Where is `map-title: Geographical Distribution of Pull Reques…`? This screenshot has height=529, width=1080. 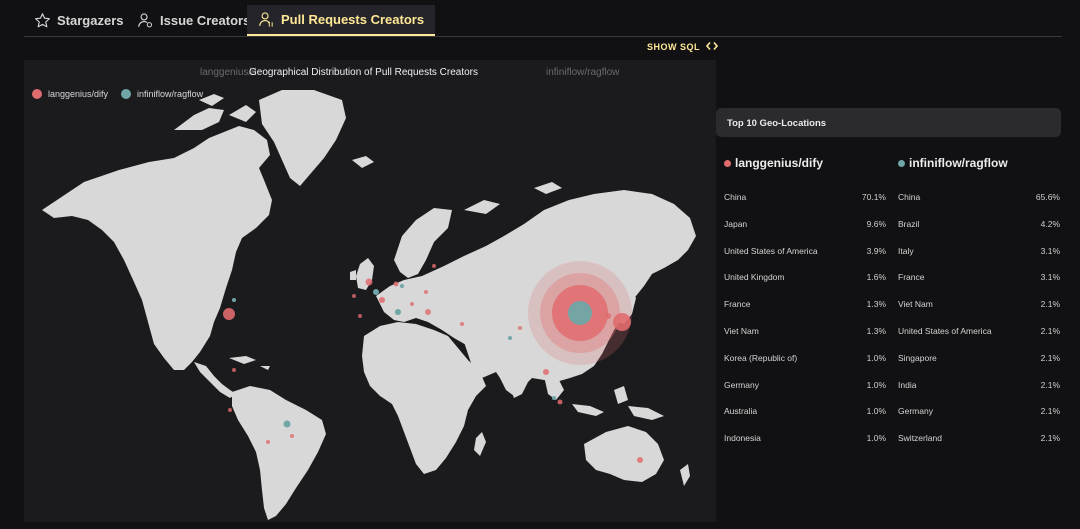 map-title: Geographical Distribution of Pull Reques… is located at coordinates (363, 72).